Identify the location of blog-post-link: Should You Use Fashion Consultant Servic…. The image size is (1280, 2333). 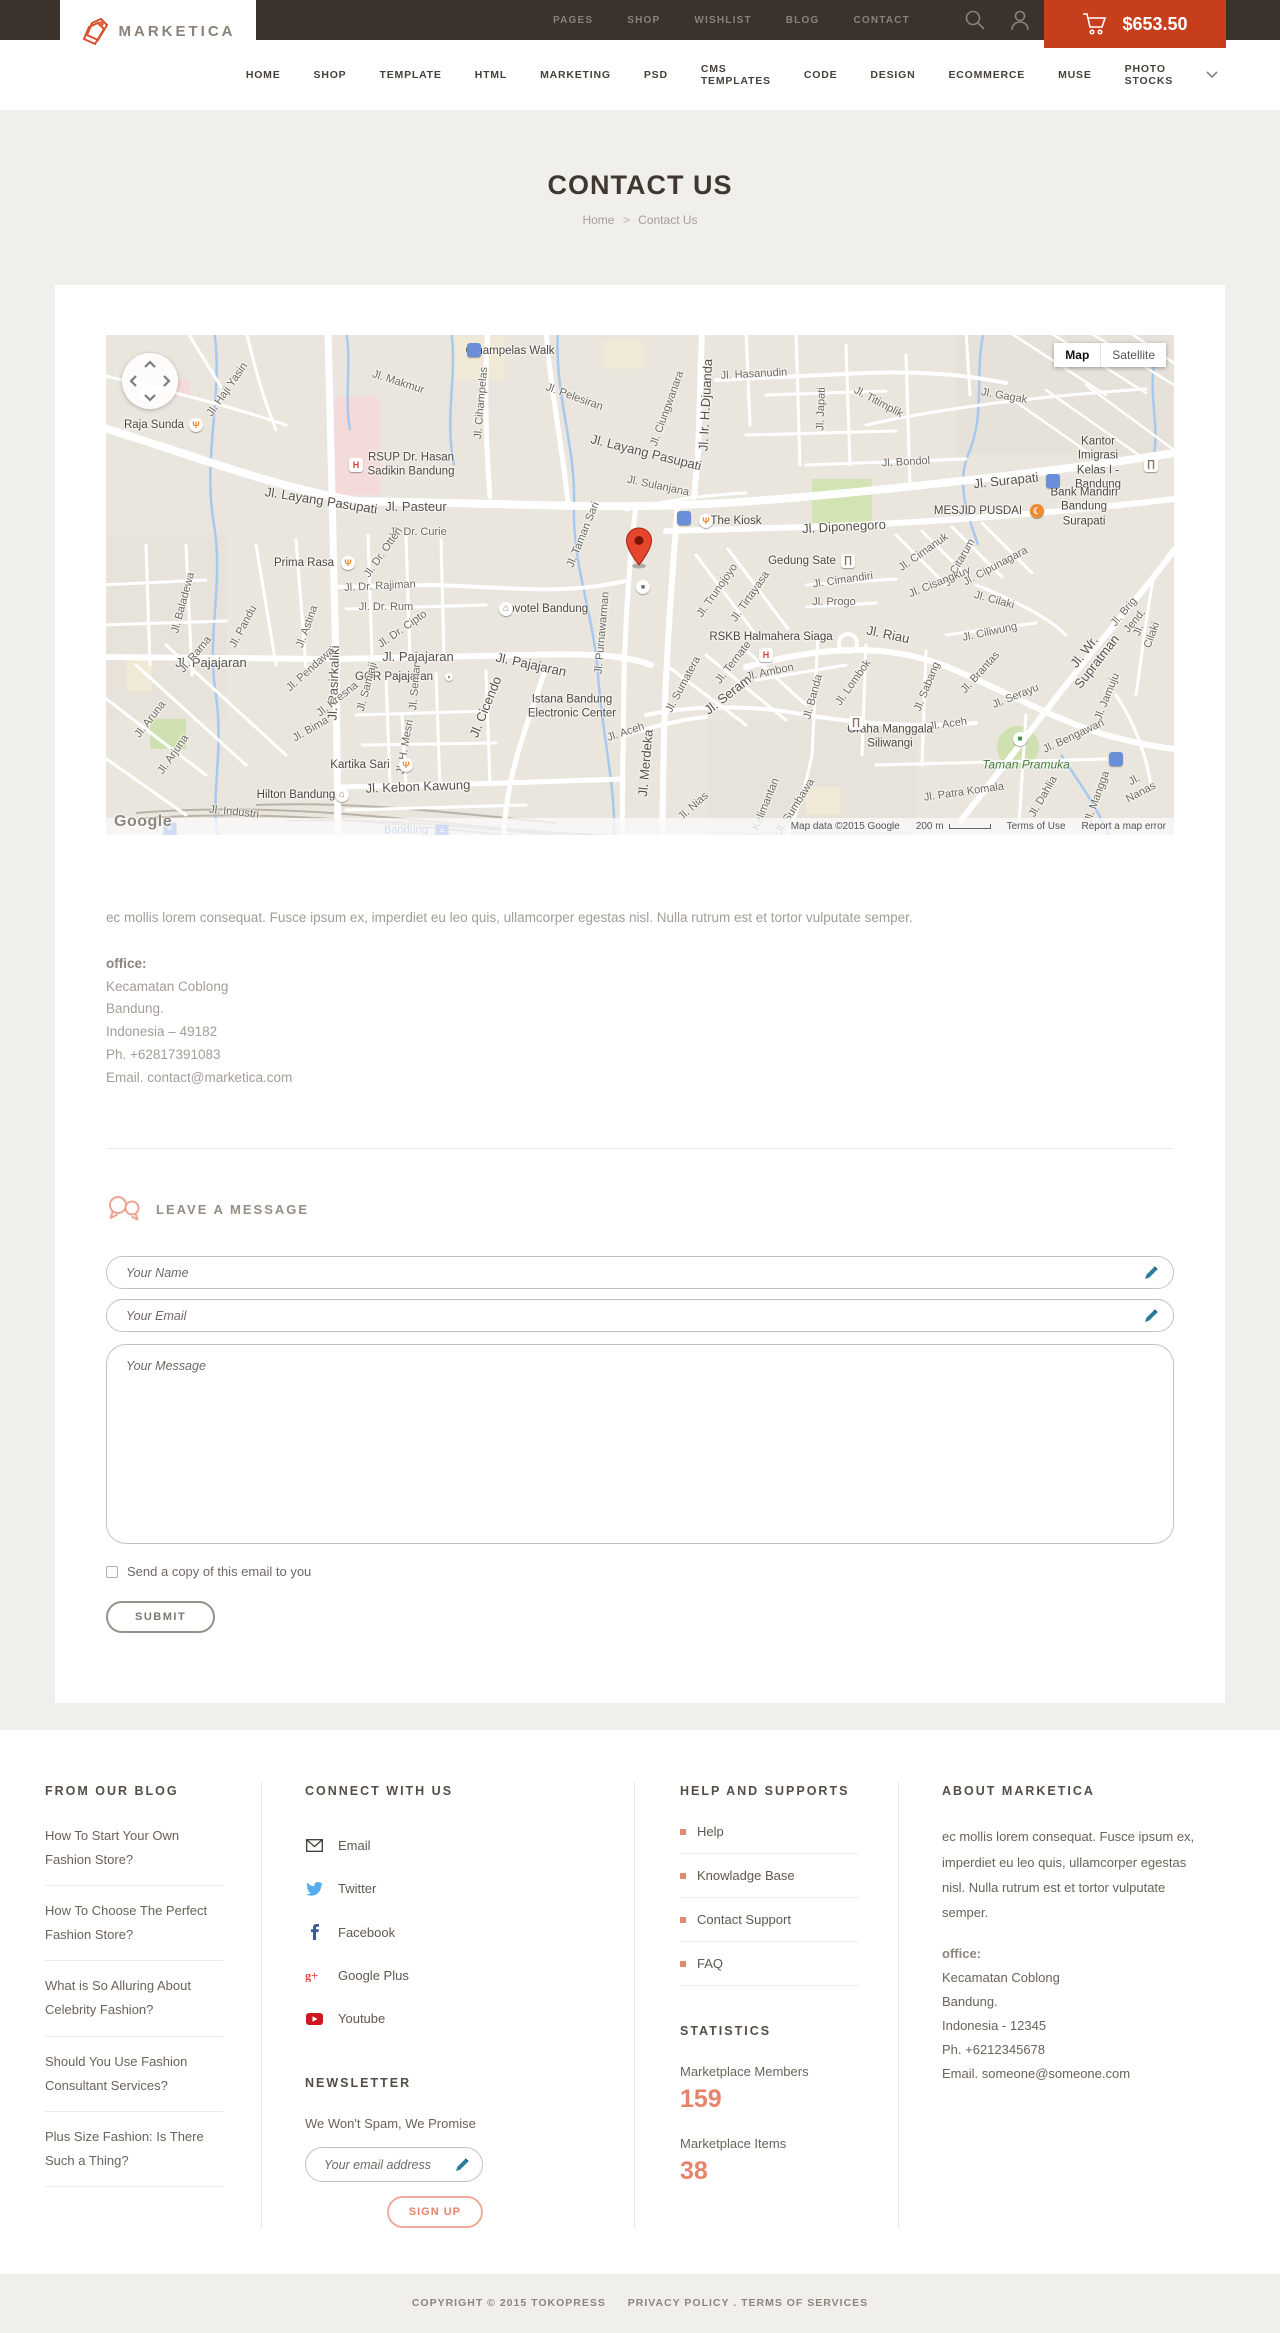
(134, 2074).